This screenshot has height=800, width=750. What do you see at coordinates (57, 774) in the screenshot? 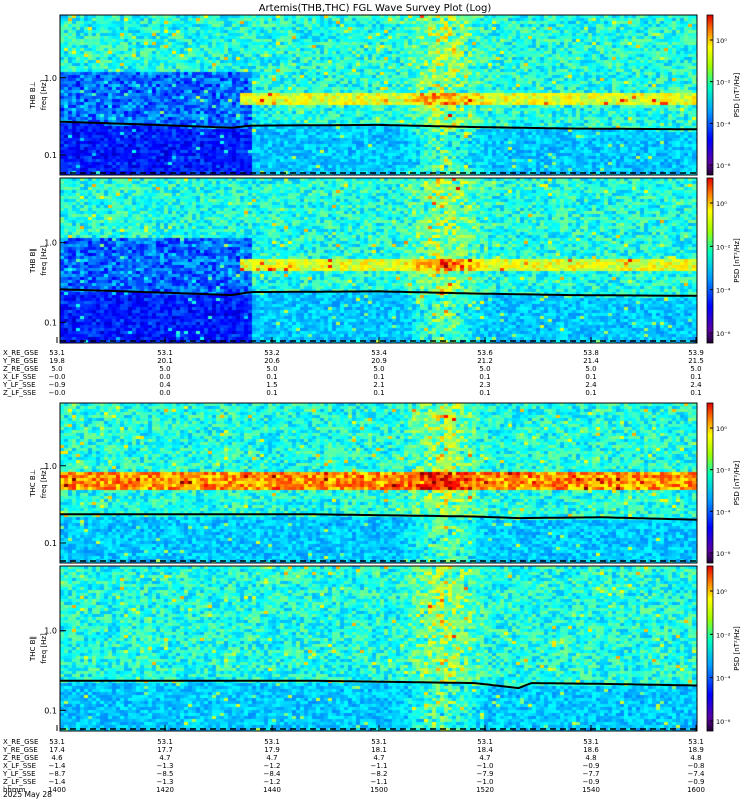
I see `ephemeris-value: −8.7` at bounding box center [57, 774].